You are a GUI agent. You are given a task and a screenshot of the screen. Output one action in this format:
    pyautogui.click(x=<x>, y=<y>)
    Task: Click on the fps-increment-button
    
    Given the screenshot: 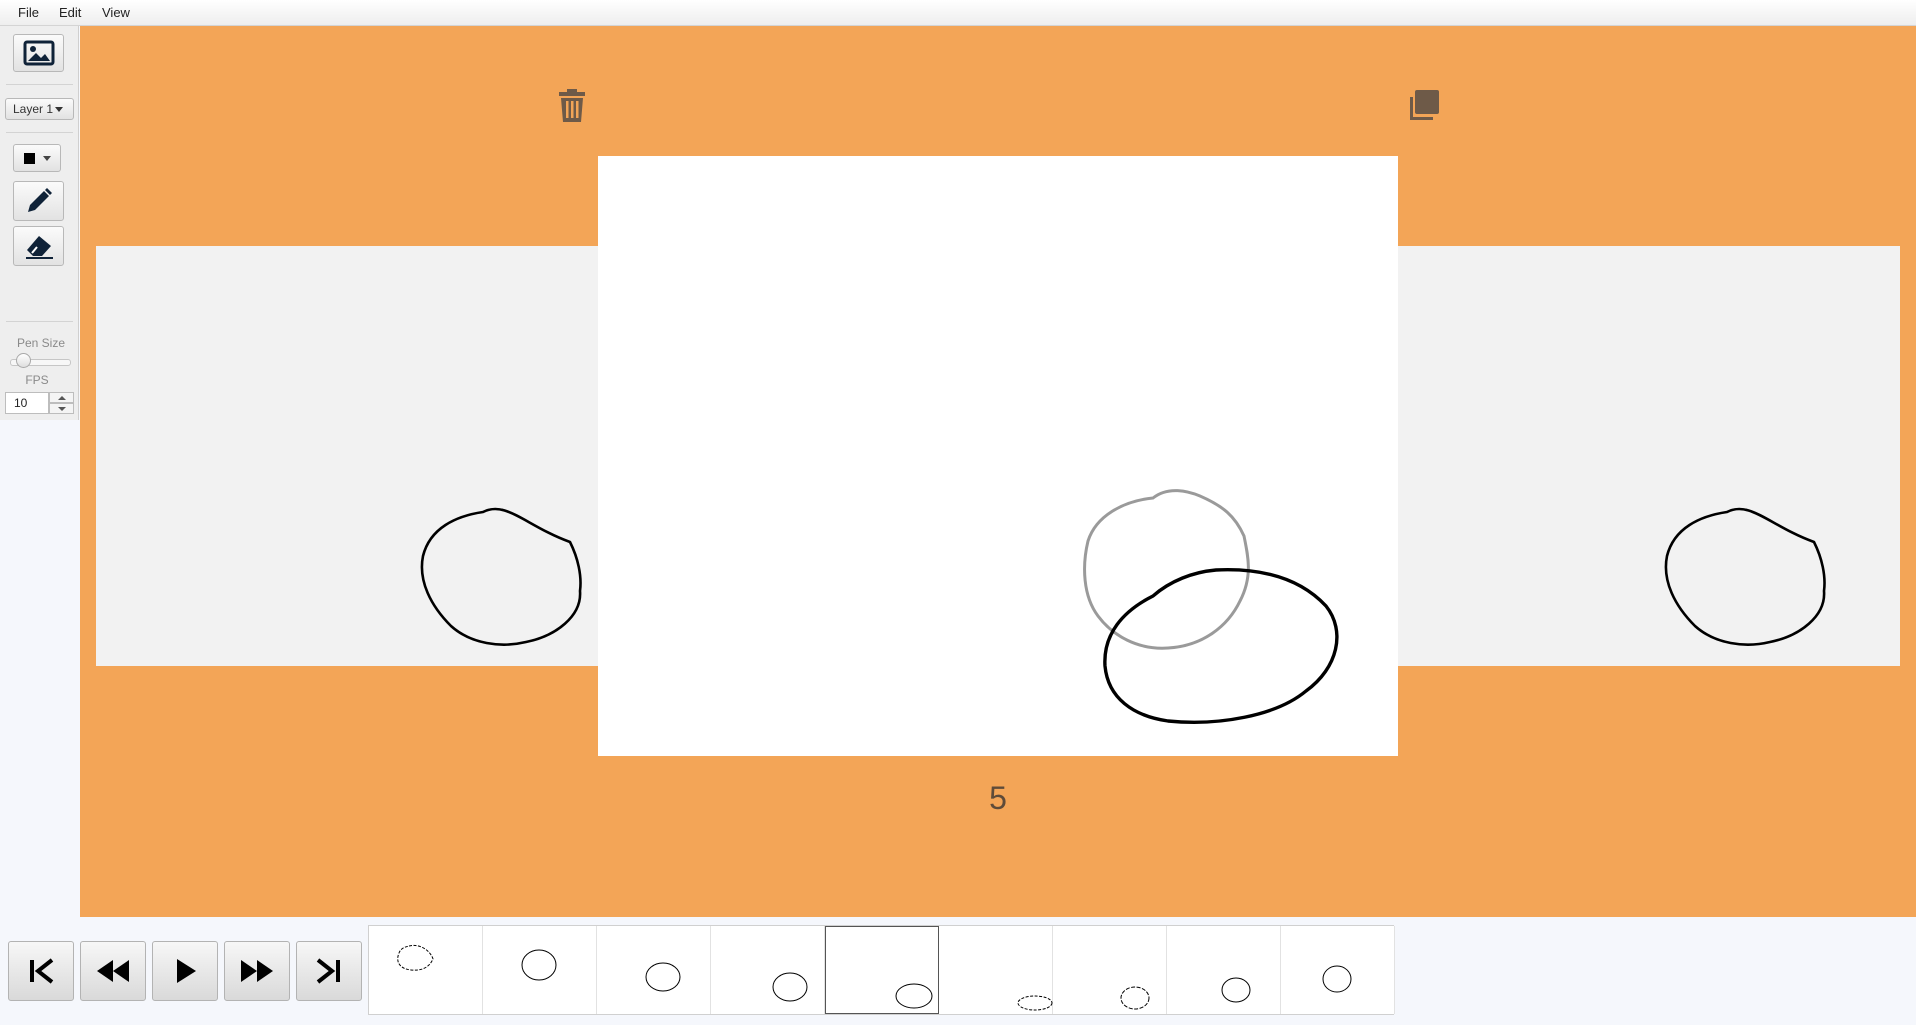 What is the action you would take?
    pyautogui.click(x=61, y=397)
    